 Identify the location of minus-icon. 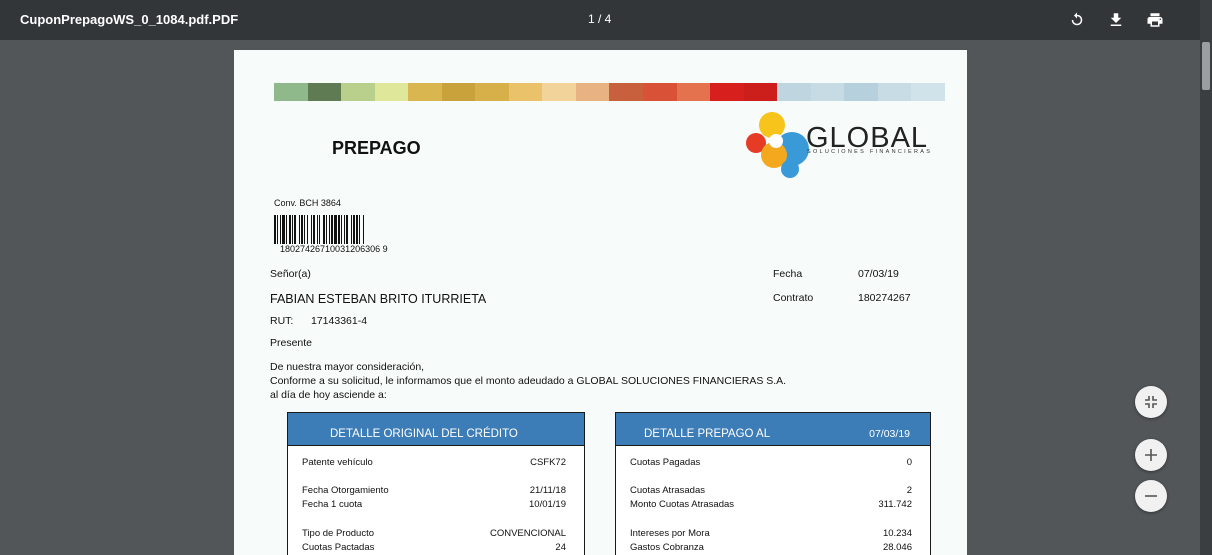
(1151, 496).